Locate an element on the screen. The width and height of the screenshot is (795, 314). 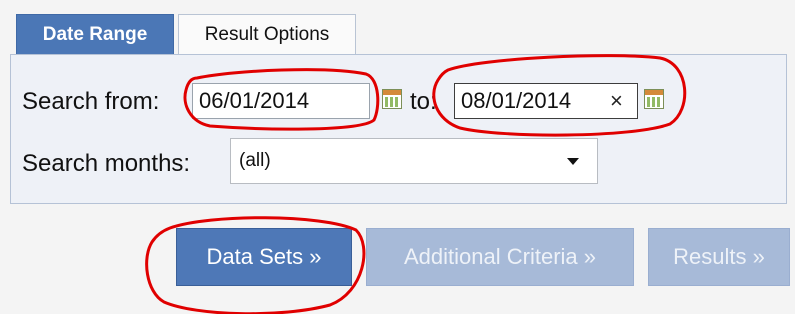
search-months-value: (all) is located at coordinates (255, 160).